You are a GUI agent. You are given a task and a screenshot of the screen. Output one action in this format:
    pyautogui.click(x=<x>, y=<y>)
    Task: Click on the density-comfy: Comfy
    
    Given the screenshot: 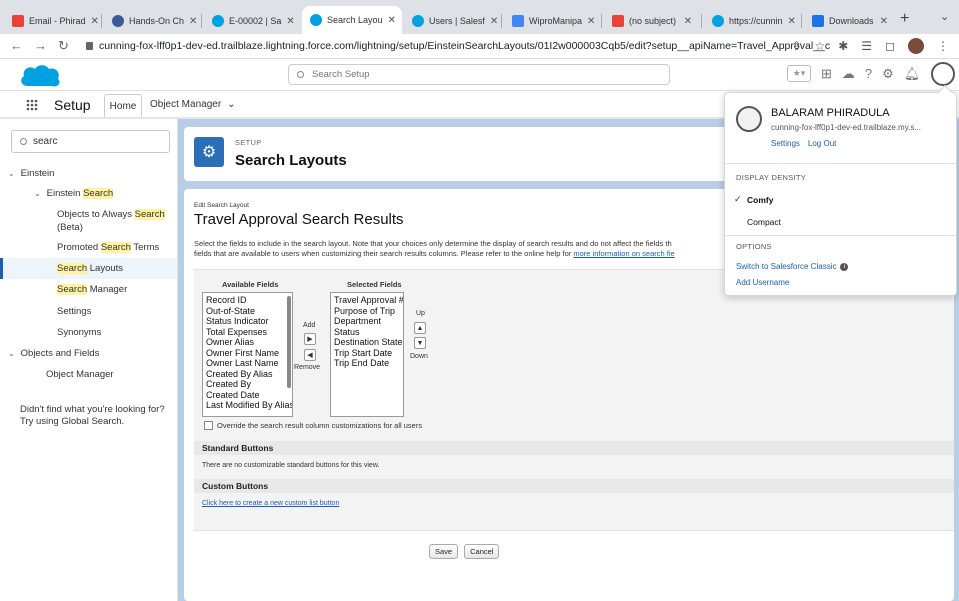 What is the action you would take?
    pyautogui.click(x=760, y=200)
    